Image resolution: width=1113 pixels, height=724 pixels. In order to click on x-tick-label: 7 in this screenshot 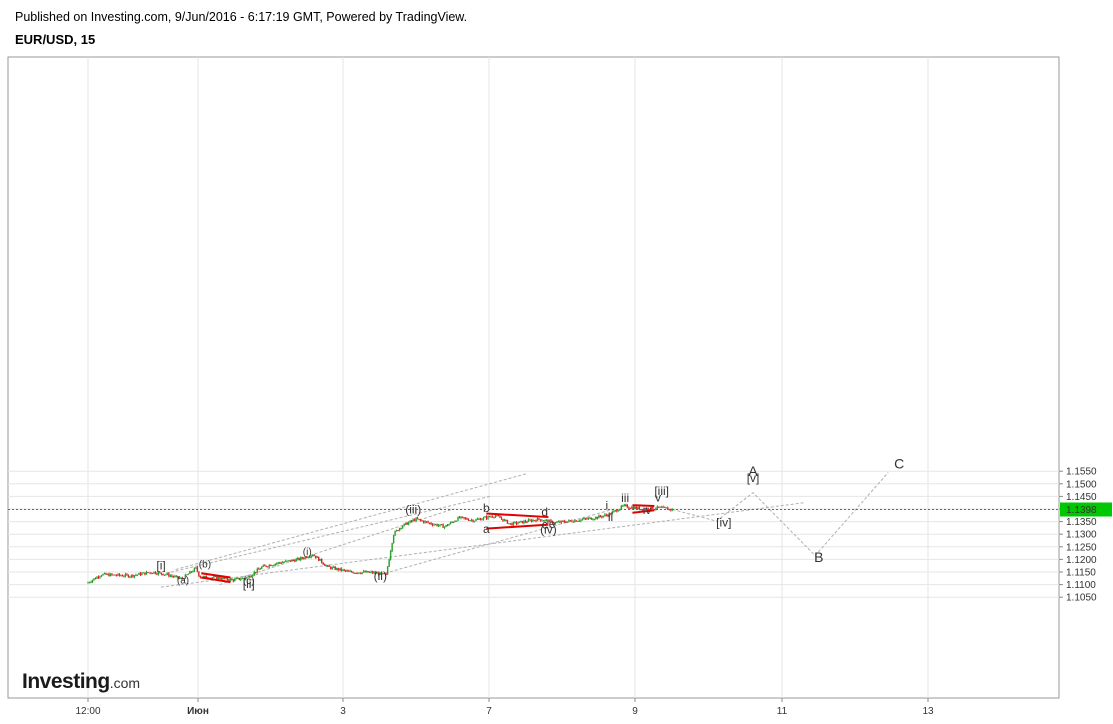, I will do `click(489, 711)`.